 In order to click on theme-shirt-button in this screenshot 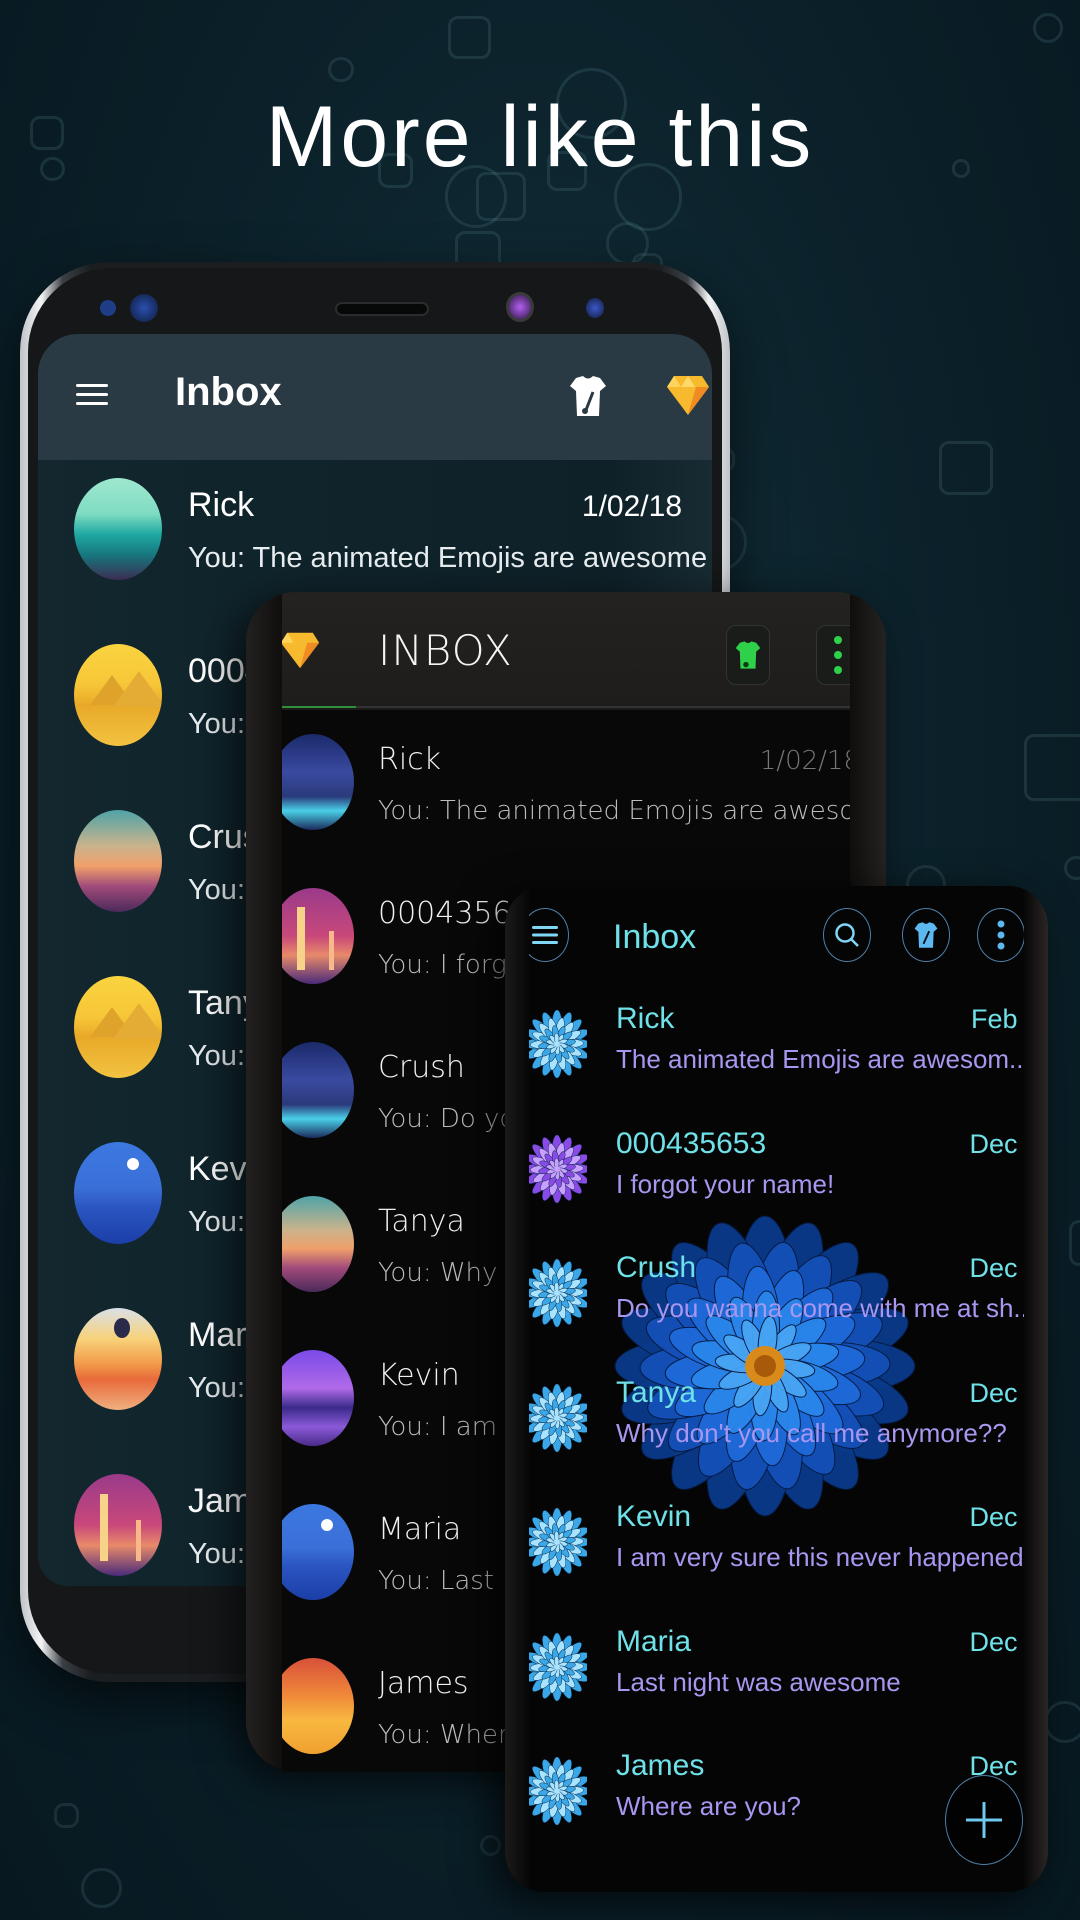, I will do `click(748, 655)`.